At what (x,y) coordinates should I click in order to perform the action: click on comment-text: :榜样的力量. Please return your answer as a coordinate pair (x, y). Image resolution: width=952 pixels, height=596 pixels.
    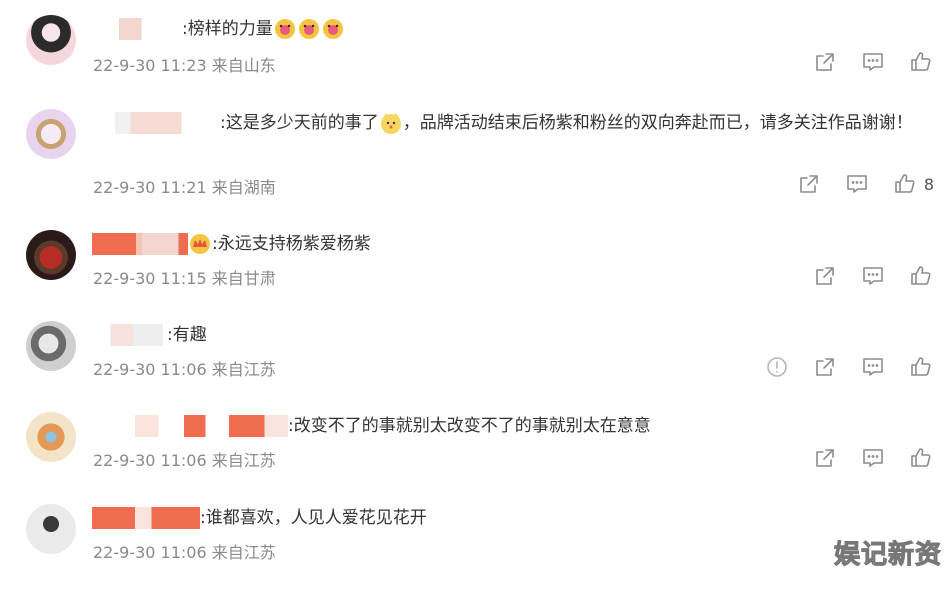
    Looking at the image, I should click on (227, 29).